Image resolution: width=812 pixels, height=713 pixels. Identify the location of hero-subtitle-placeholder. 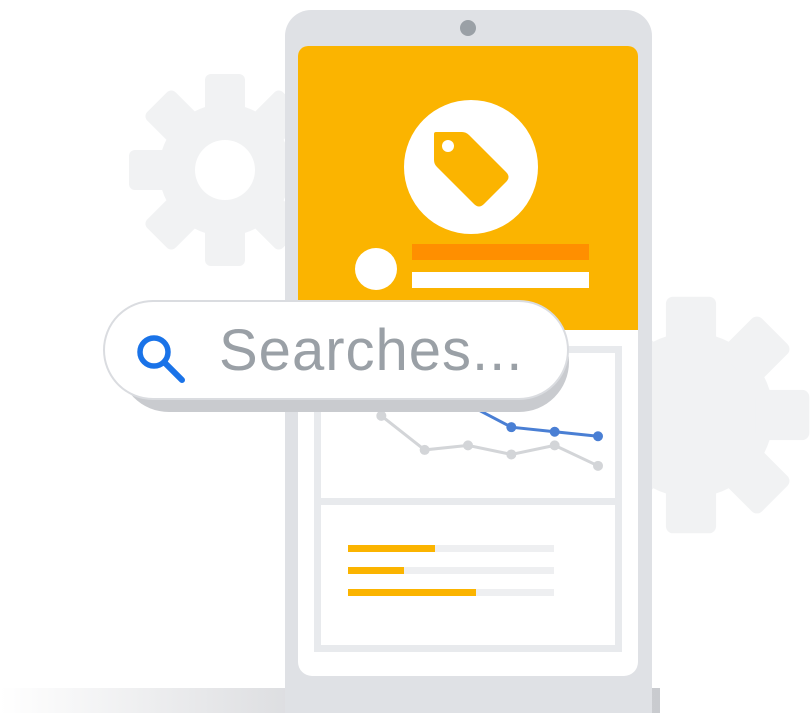
(500, 280).